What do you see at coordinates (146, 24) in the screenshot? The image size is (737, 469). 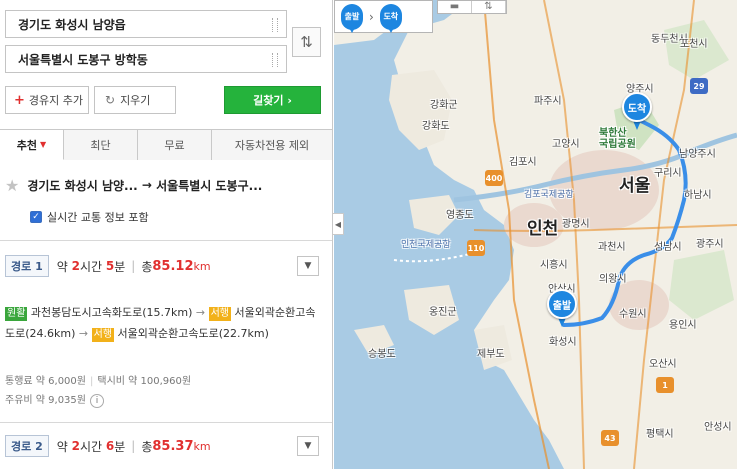 I see `start-address-input: 경기도 화성시 남양읍` at bounding box center [146, 24].